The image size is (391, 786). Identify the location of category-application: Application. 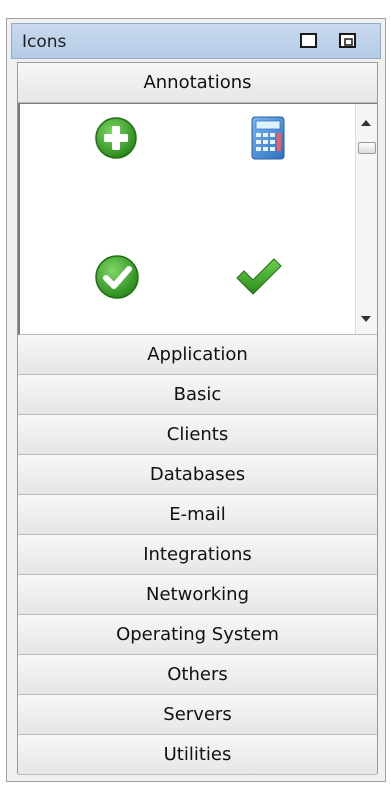
(197, 355).